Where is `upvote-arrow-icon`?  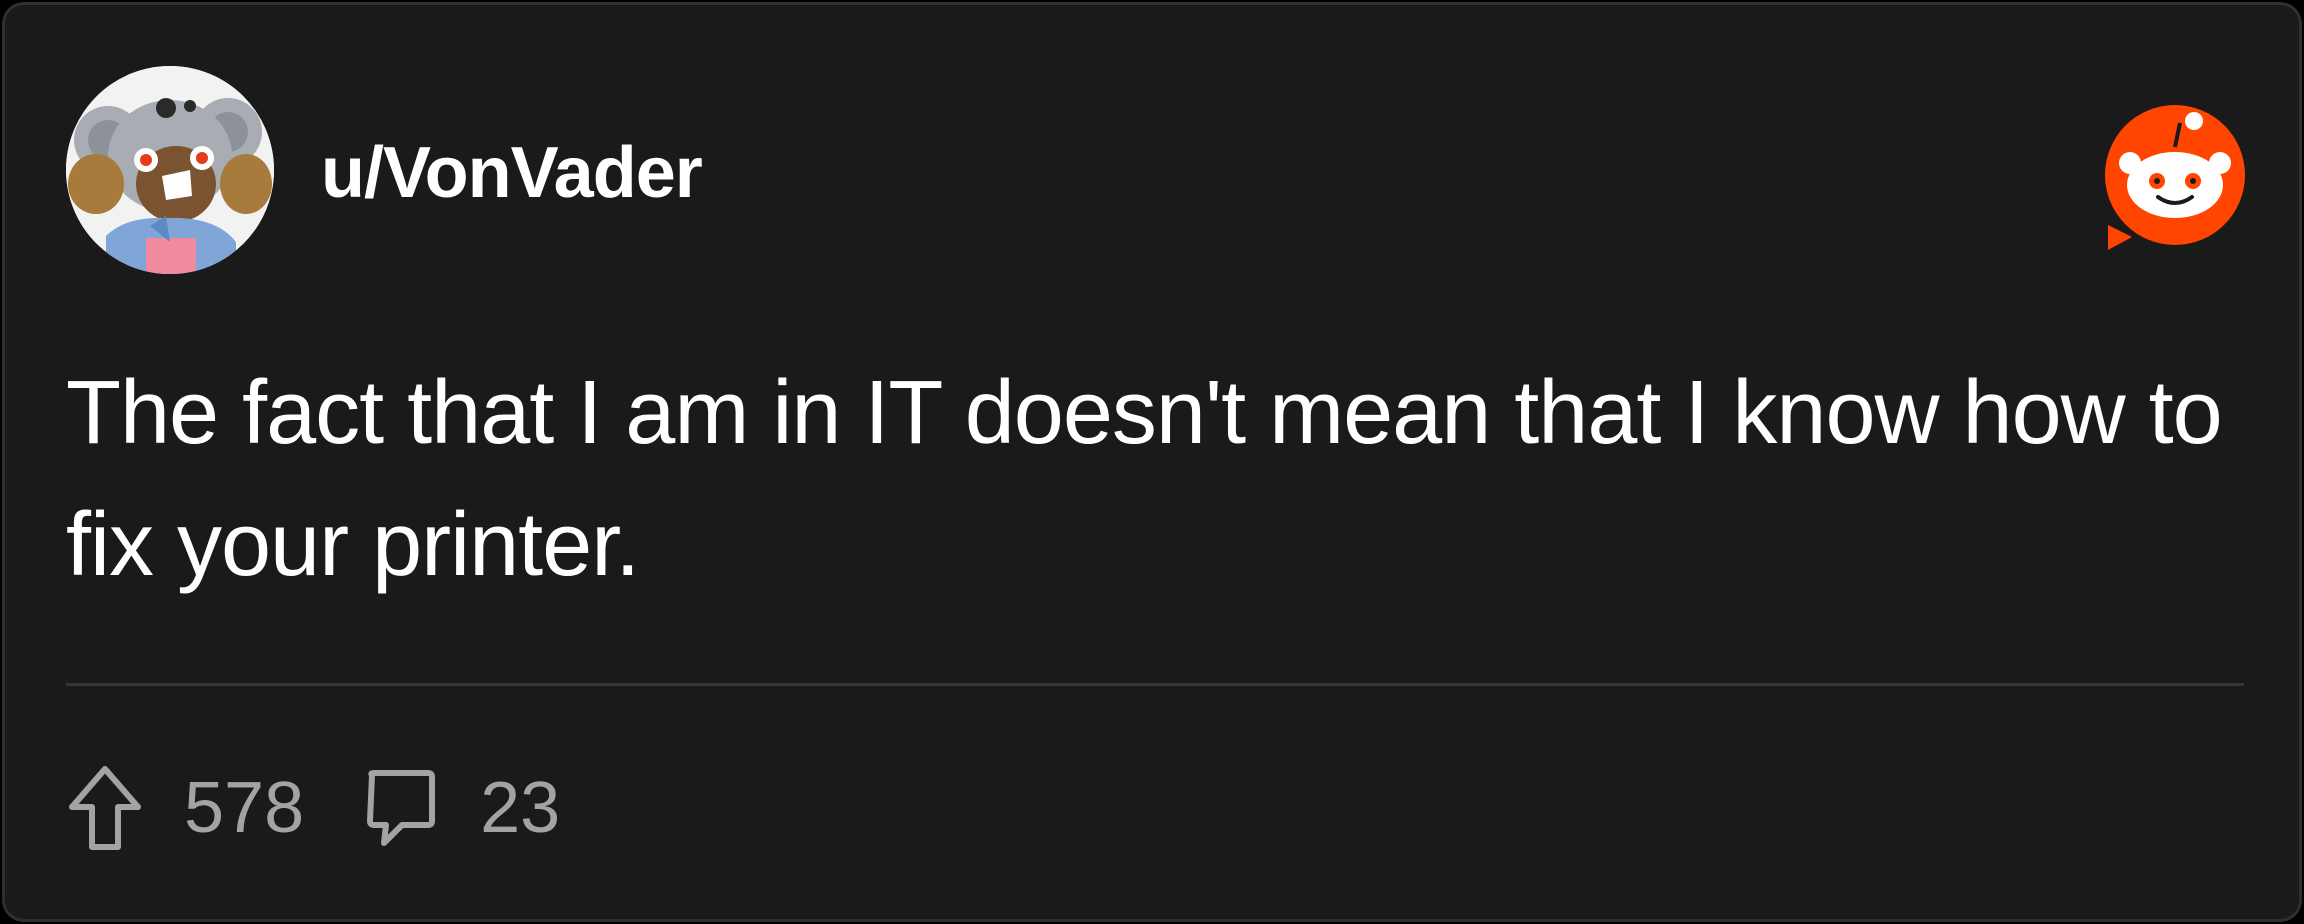 upvote-arrow-icon is located at coordinates (105, 808).